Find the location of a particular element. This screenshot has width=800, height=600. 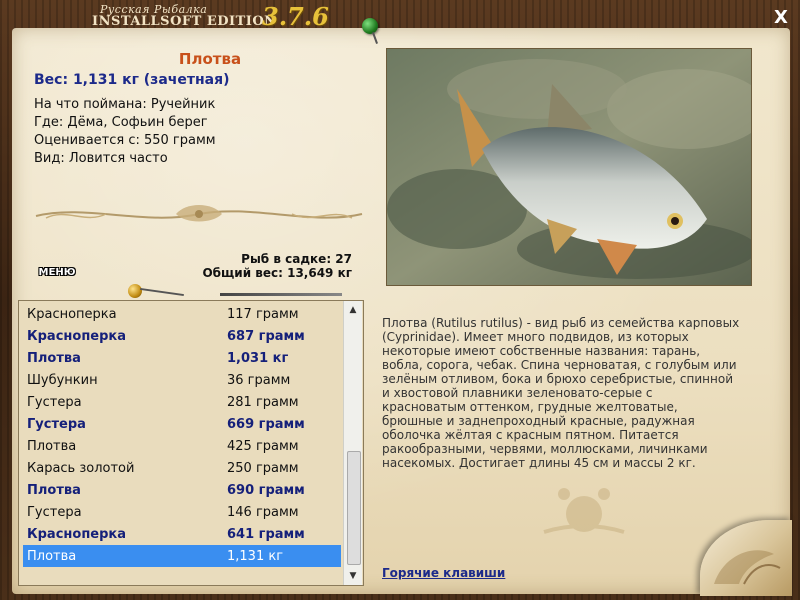

total-weight: Общий вес: 13,649 кг is located at coordinates (277, 273).